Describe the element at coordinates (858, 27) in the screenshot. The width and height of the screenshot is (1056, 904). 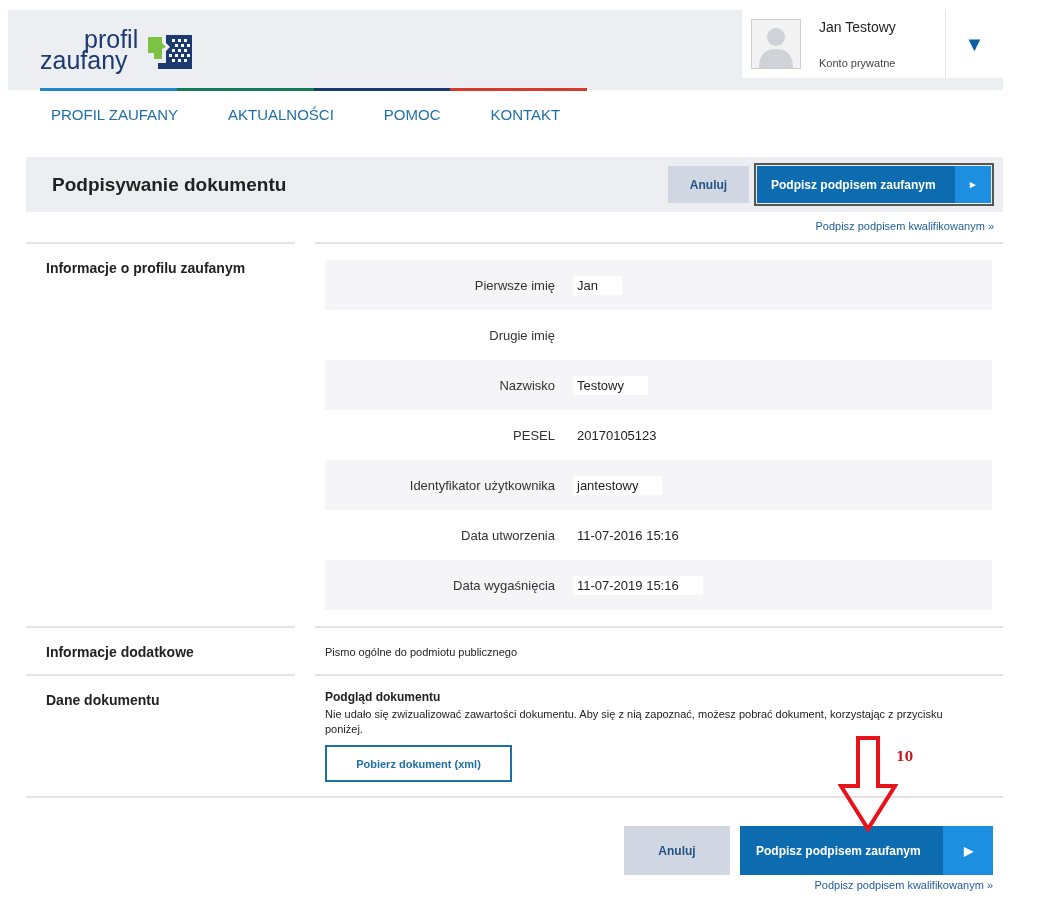
I see `user-name: Jan Testowy` at that location.